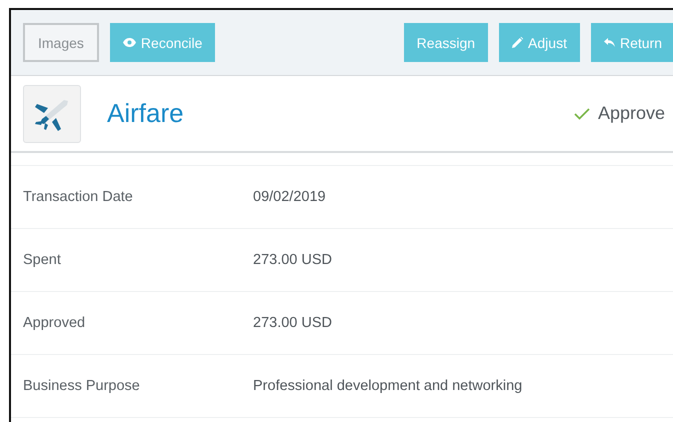 The image size is (673, 422). I want to click on field-label: Business Purpose, so click(82, 386).